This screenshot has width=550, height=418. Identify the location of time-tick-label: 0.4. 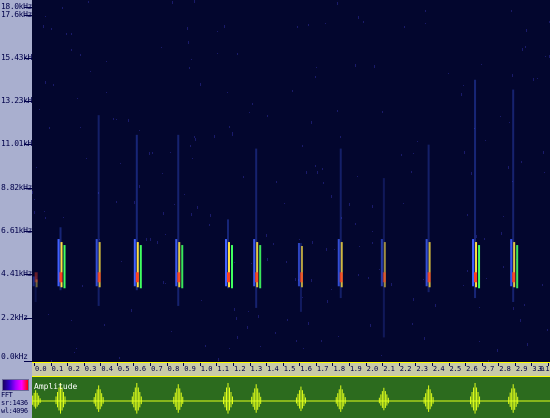
(106, 369).